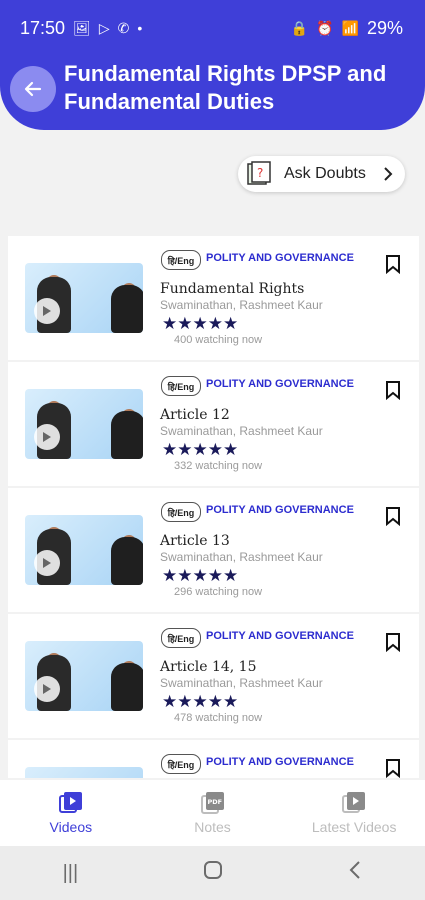 This screenshot has width=425, height=900. Describe the element at coordinates (104, 28) in the screenshot. I see `play-store-icon: ▷` at that location.